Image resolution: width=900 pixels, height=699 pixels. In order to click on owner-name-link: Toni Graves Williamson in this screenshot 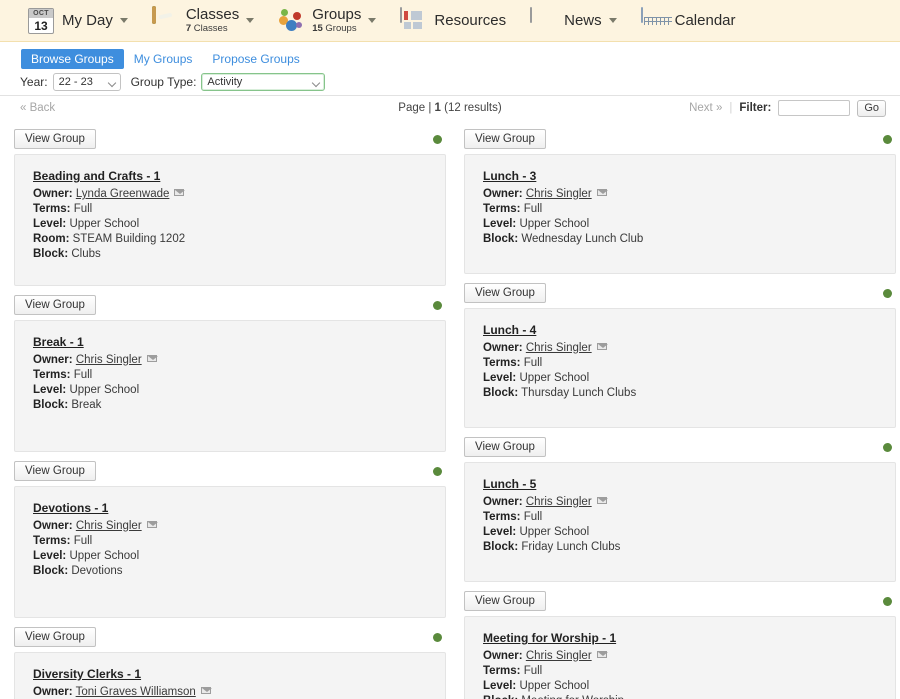, I will do `click(136, 692)`.